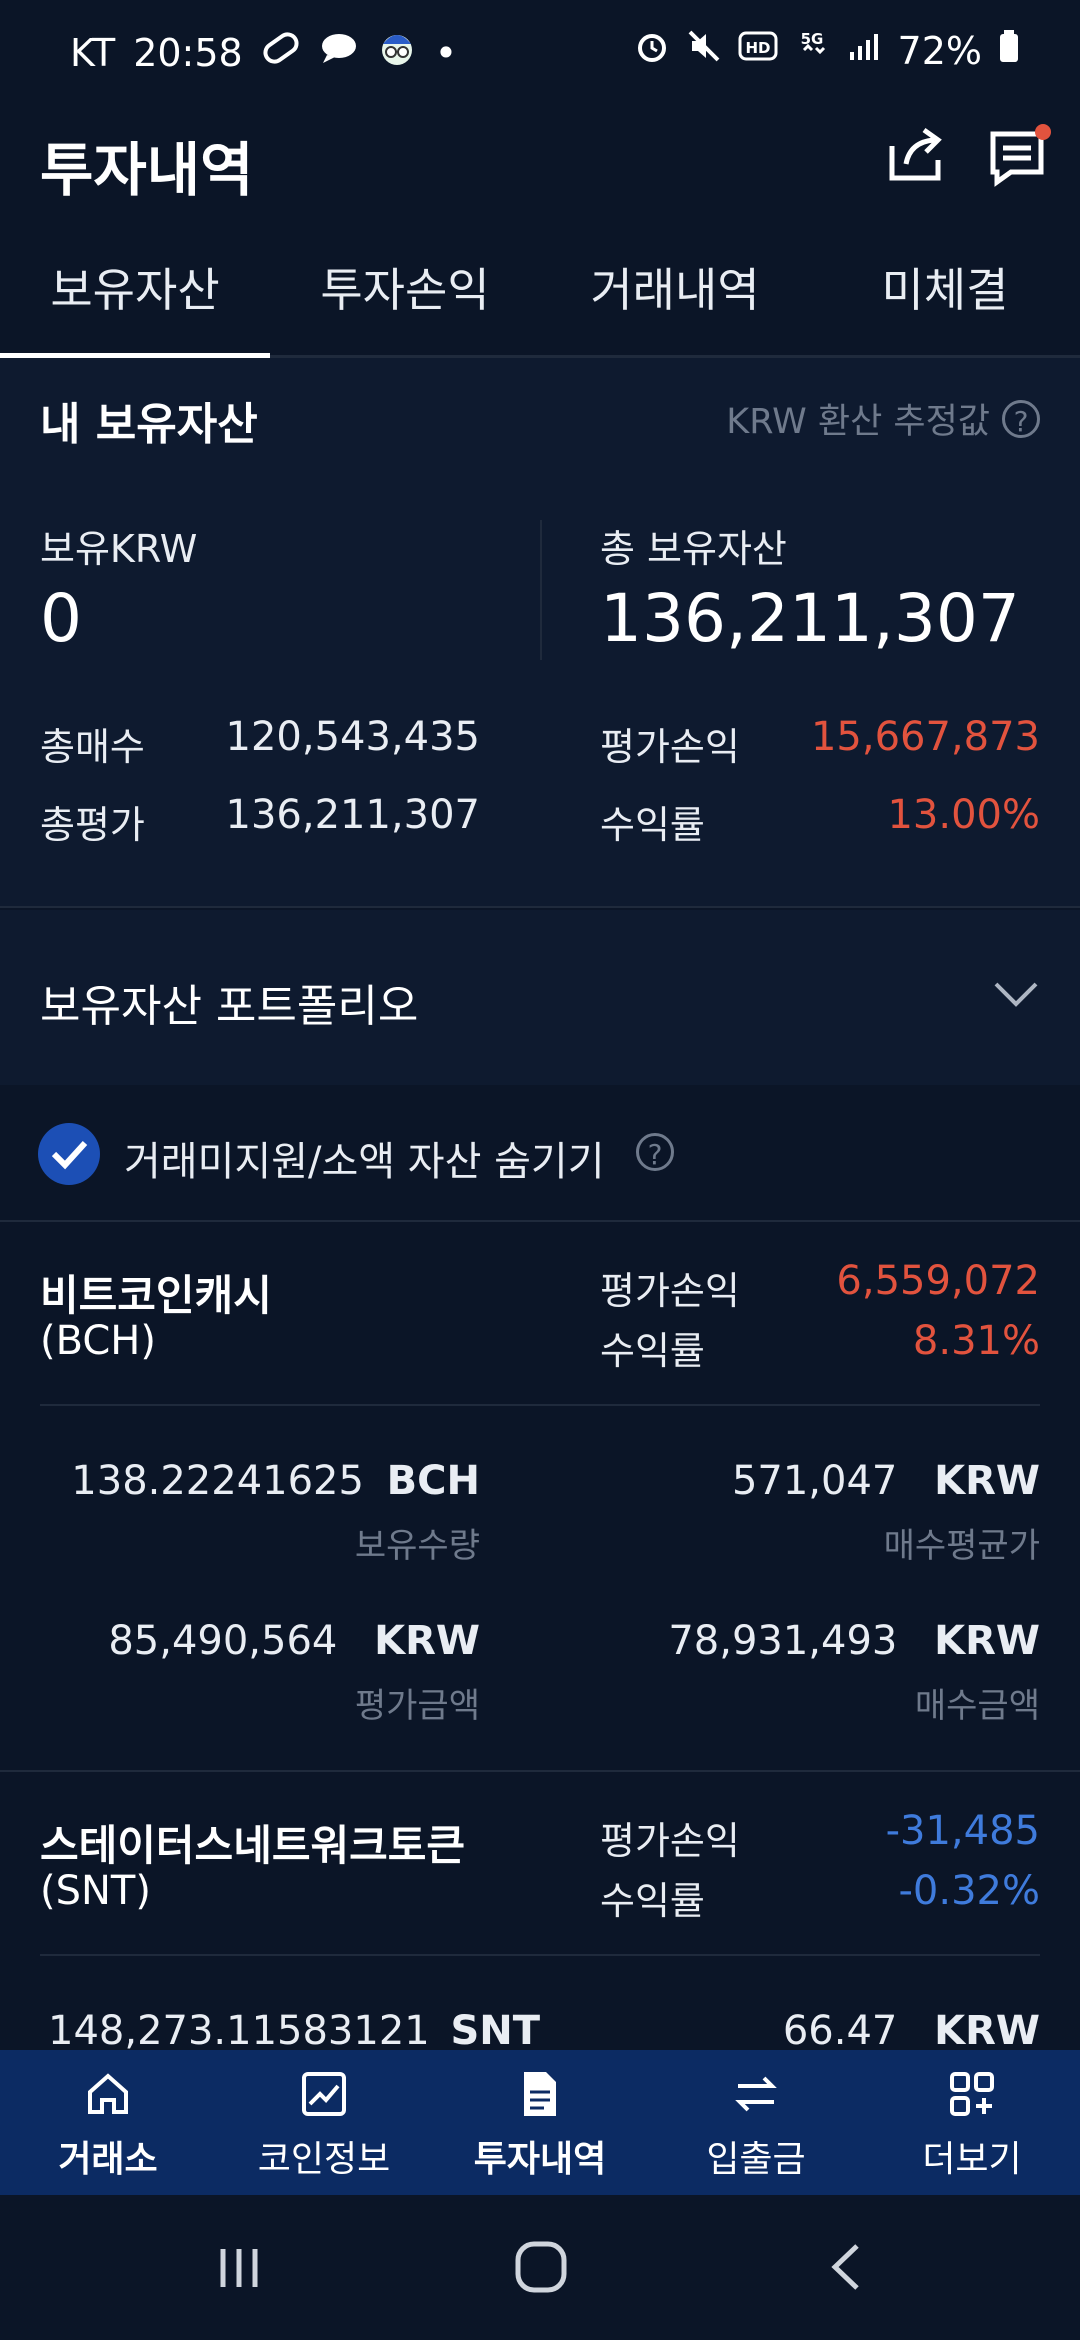 The width and height of the screenshot is (1080, 2340). What do you see at coordinates (147, 170) in the screenshot?
I see `page-title: 투자내역` at bounding box center [147, 170].